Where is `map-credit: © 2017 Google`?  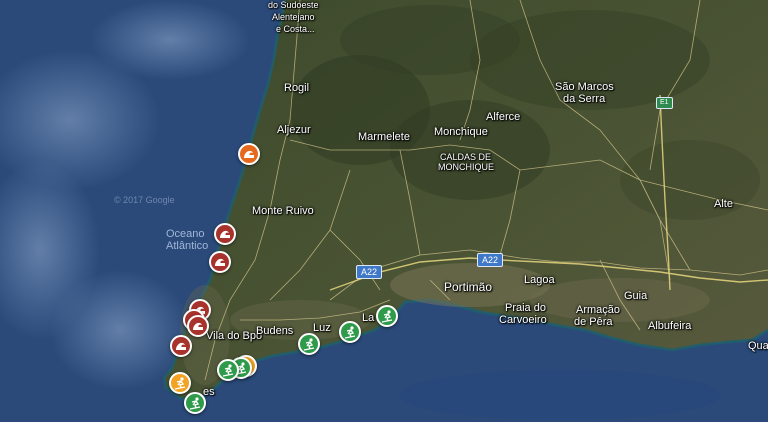
map-credit: © 2017 Google is located at coordinates (144, 200).